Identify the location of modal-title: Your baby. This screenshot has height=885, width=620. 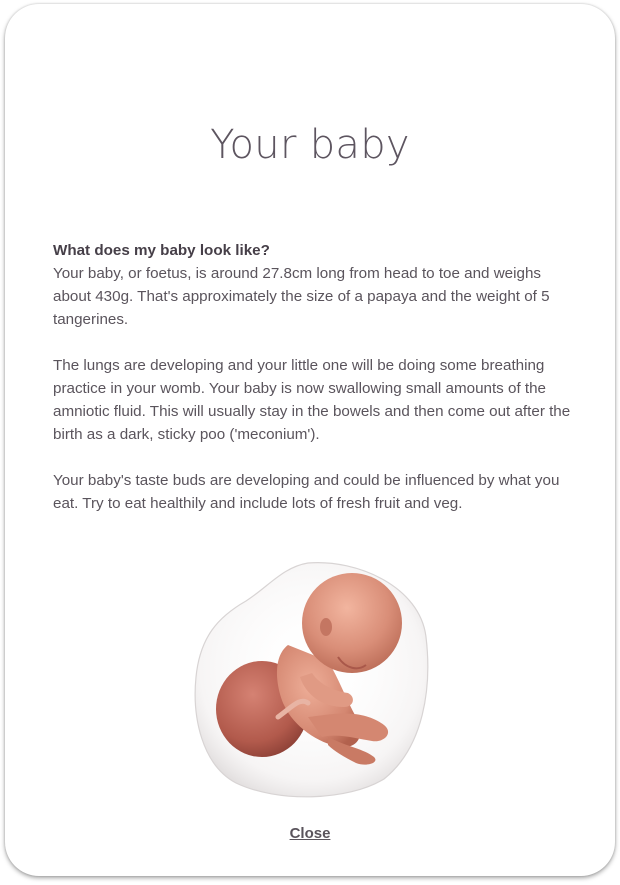
(310, 145).